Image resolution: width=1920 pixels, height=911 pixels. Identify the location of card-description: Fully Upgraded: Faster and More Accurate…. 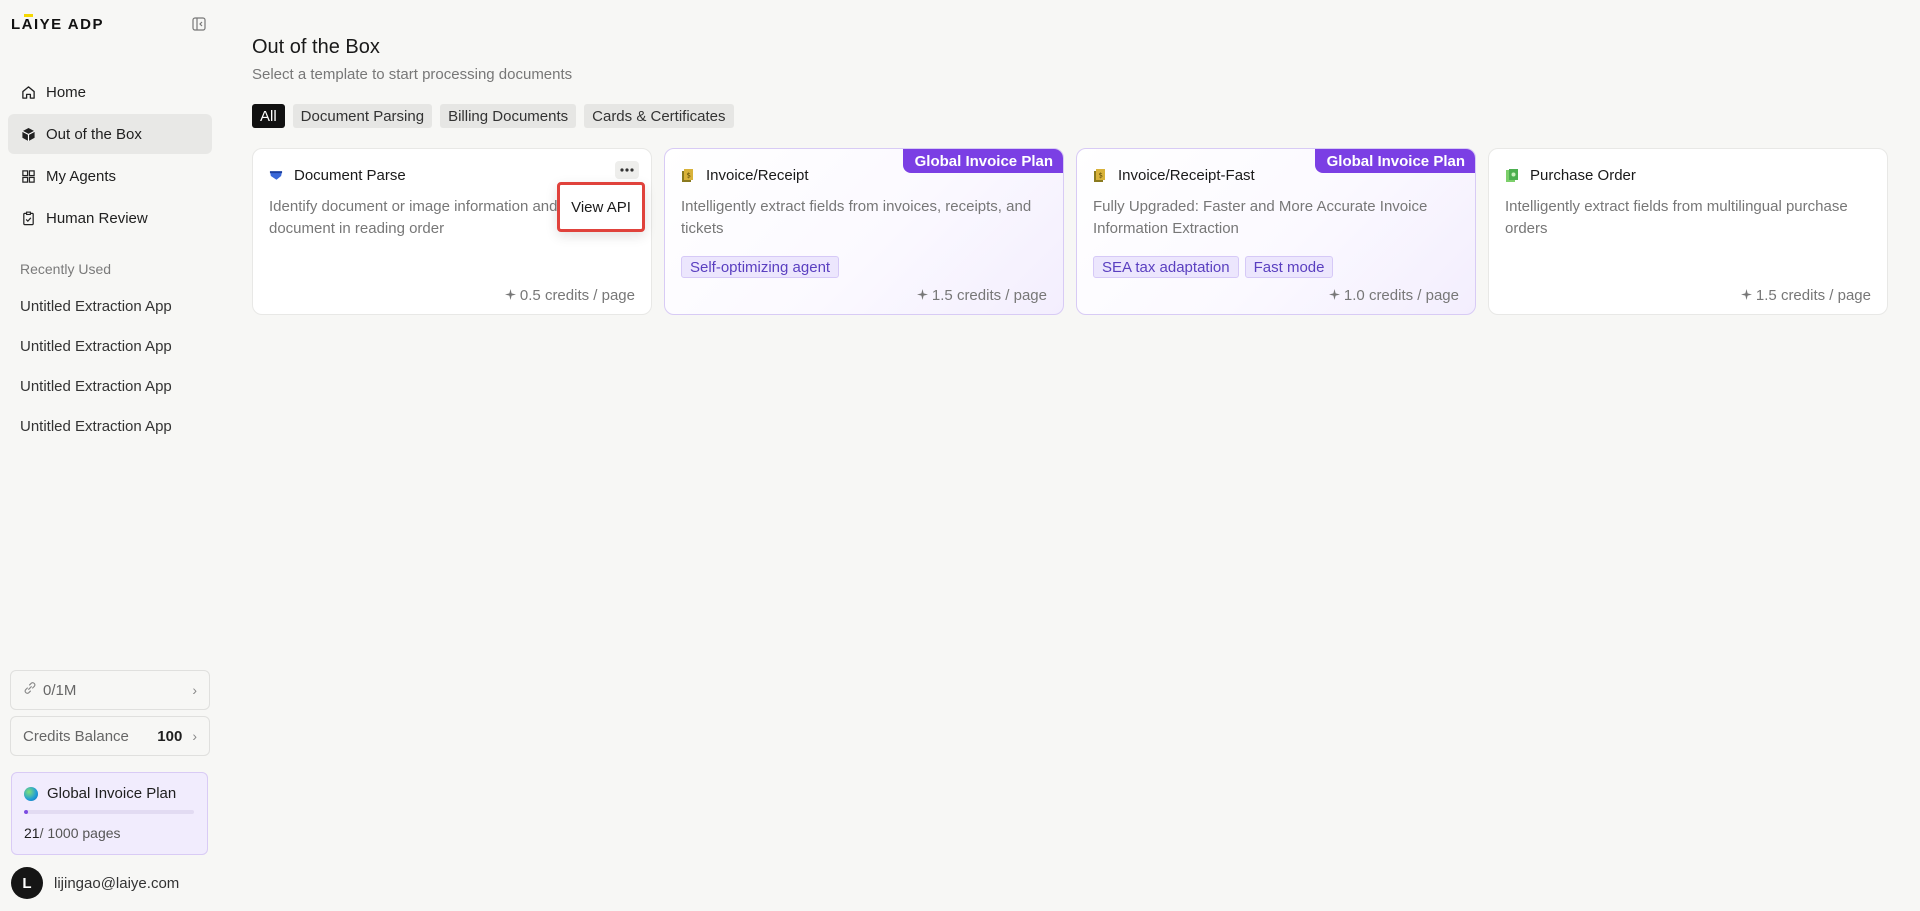
(1260, 217).